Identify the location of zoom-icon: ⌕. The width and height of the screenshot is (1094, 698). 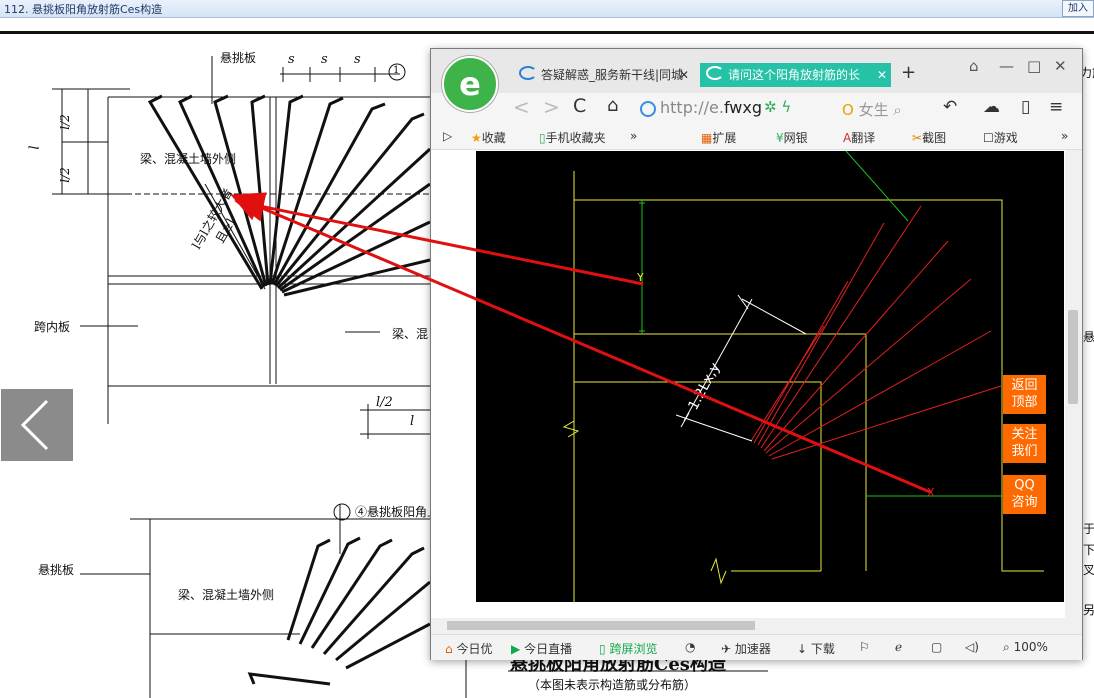
(1006, 647).